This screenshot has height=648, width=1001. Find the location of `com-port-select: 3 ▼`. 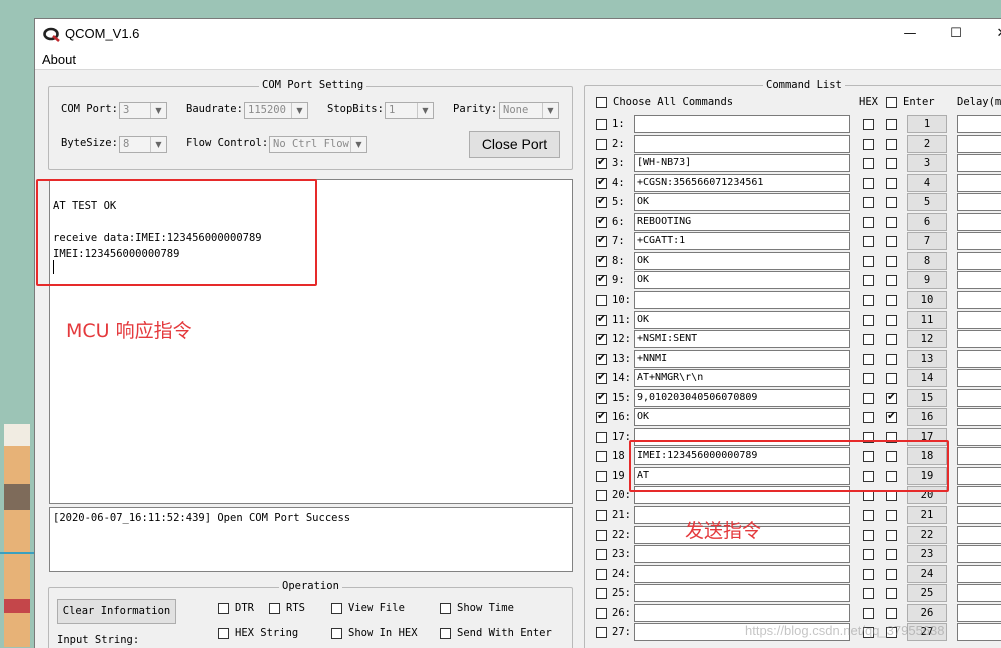

com-port-select: 3 ▼ is located at coordinates (143, 110).